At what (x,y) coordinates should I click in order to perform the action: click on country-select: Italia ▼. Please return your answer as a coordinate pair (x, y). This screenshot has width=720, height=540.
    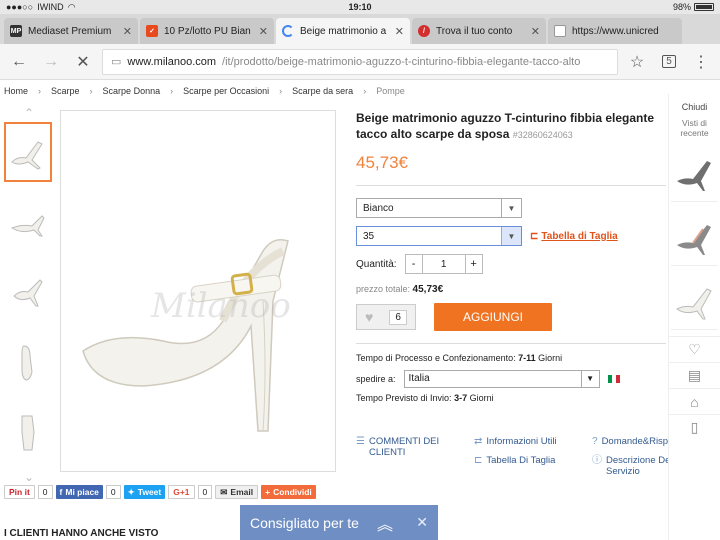
    Looking at the image, I should click on (501, 379).